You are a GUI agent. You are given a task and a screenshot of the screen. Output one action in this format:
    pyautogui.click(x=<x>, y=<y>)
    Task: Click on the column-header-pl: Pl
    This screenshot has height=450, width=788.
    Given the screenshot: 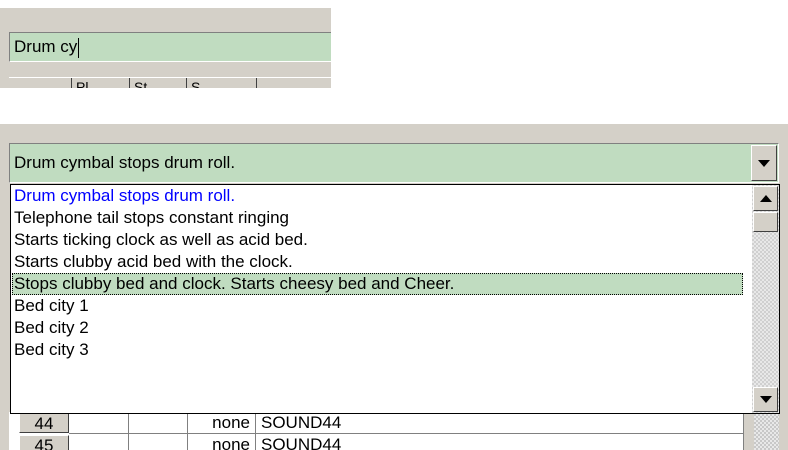 What is the action you would take?
    pyautogui.click(x=100, y=83)
    